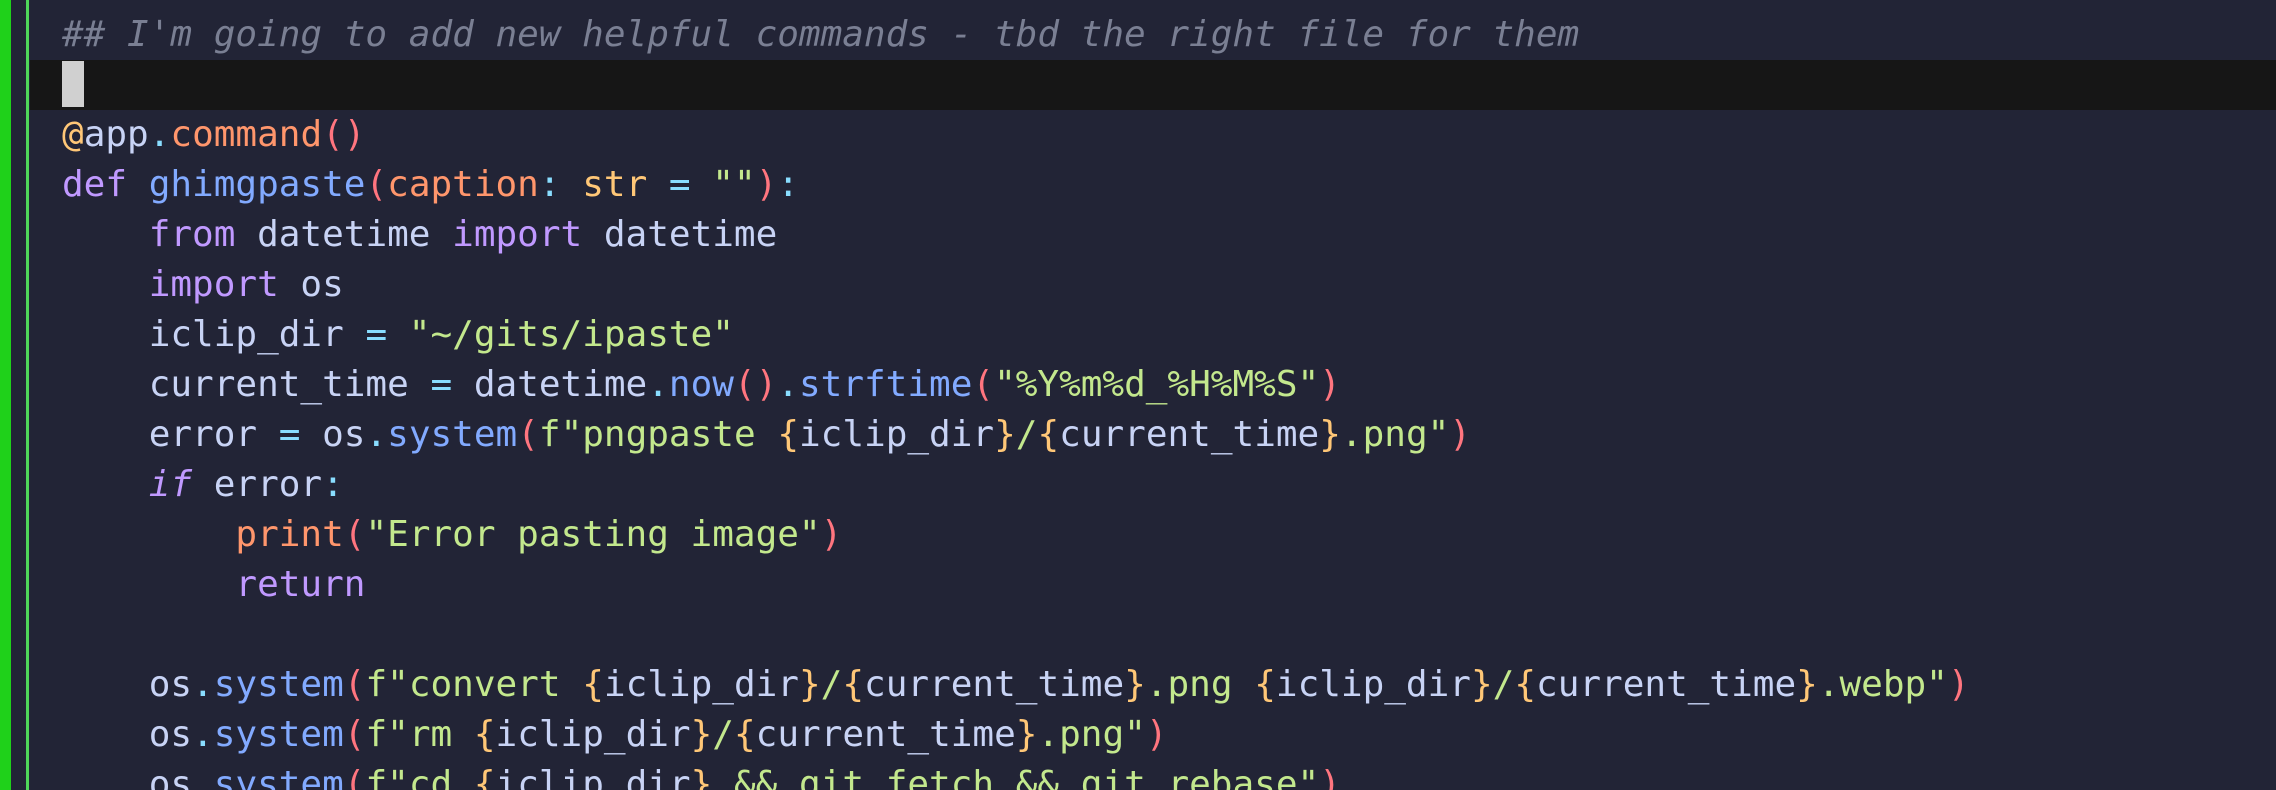 This screenshot has height=790, width=2276. Describe the element at coordinates (658, 434) in the screenshot. I see `code-token: f"pngpaste` at that location.